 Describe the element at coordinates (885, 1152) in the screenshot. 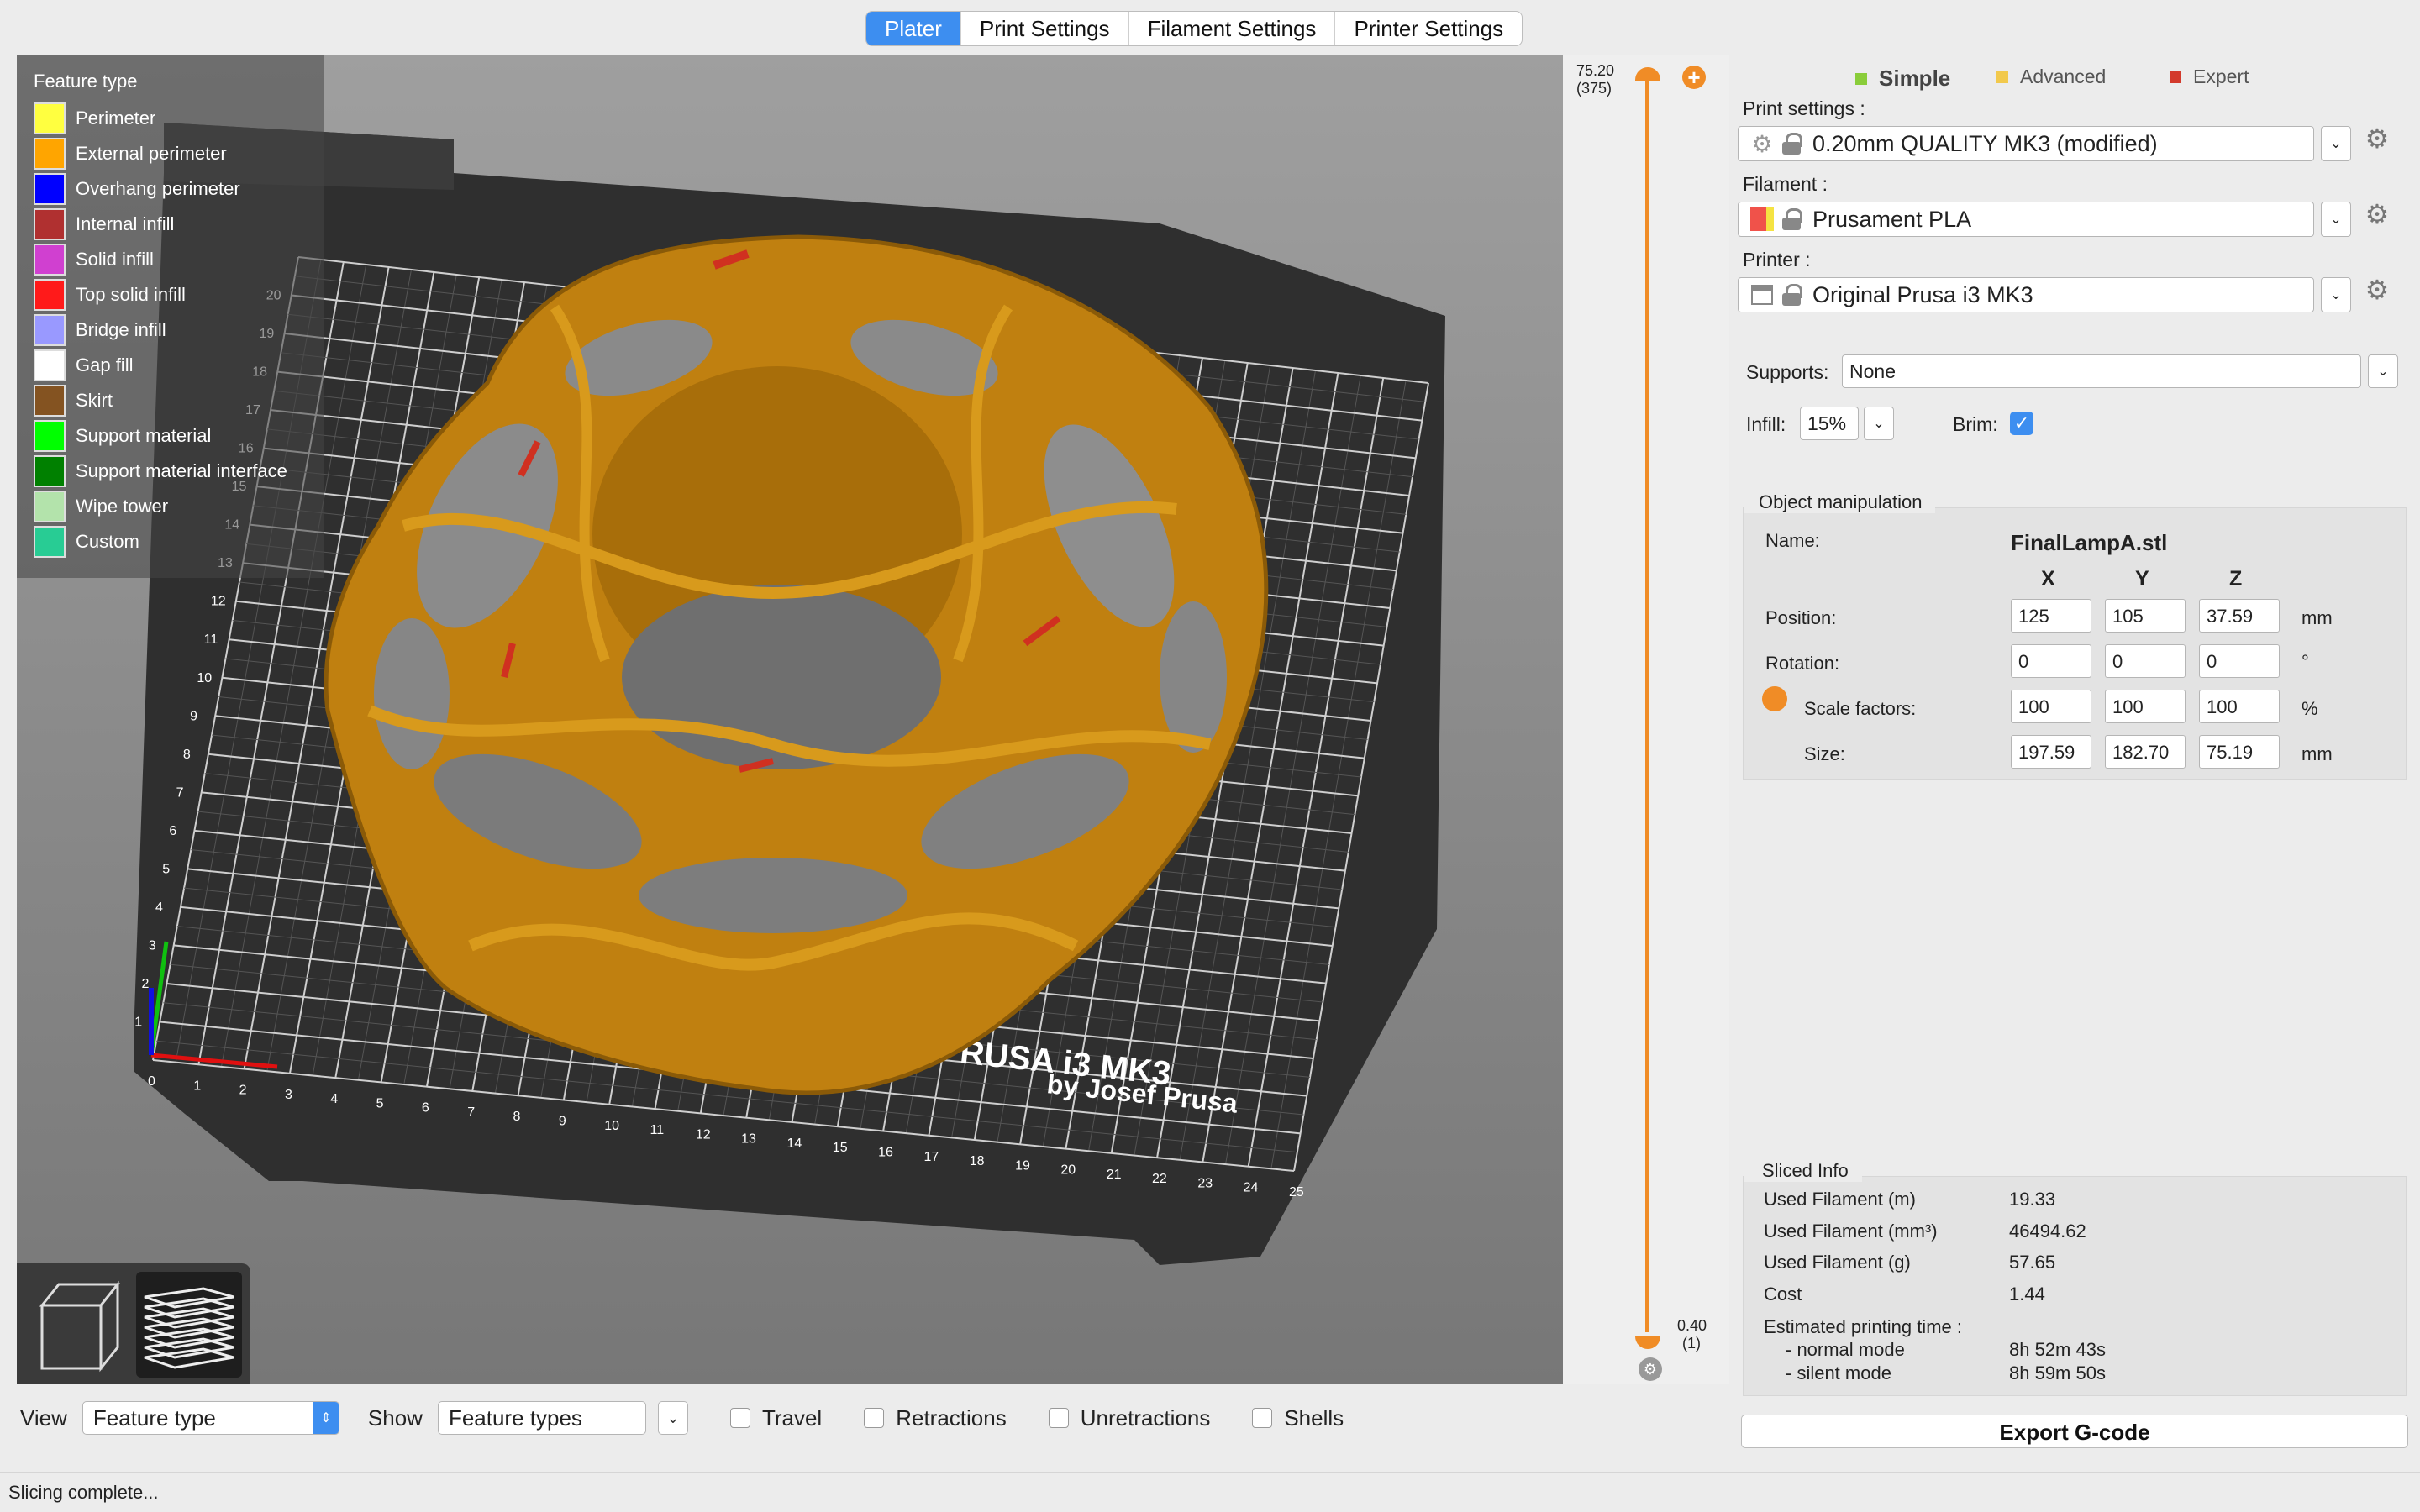

I see `x-tick-label: 16` at that location.